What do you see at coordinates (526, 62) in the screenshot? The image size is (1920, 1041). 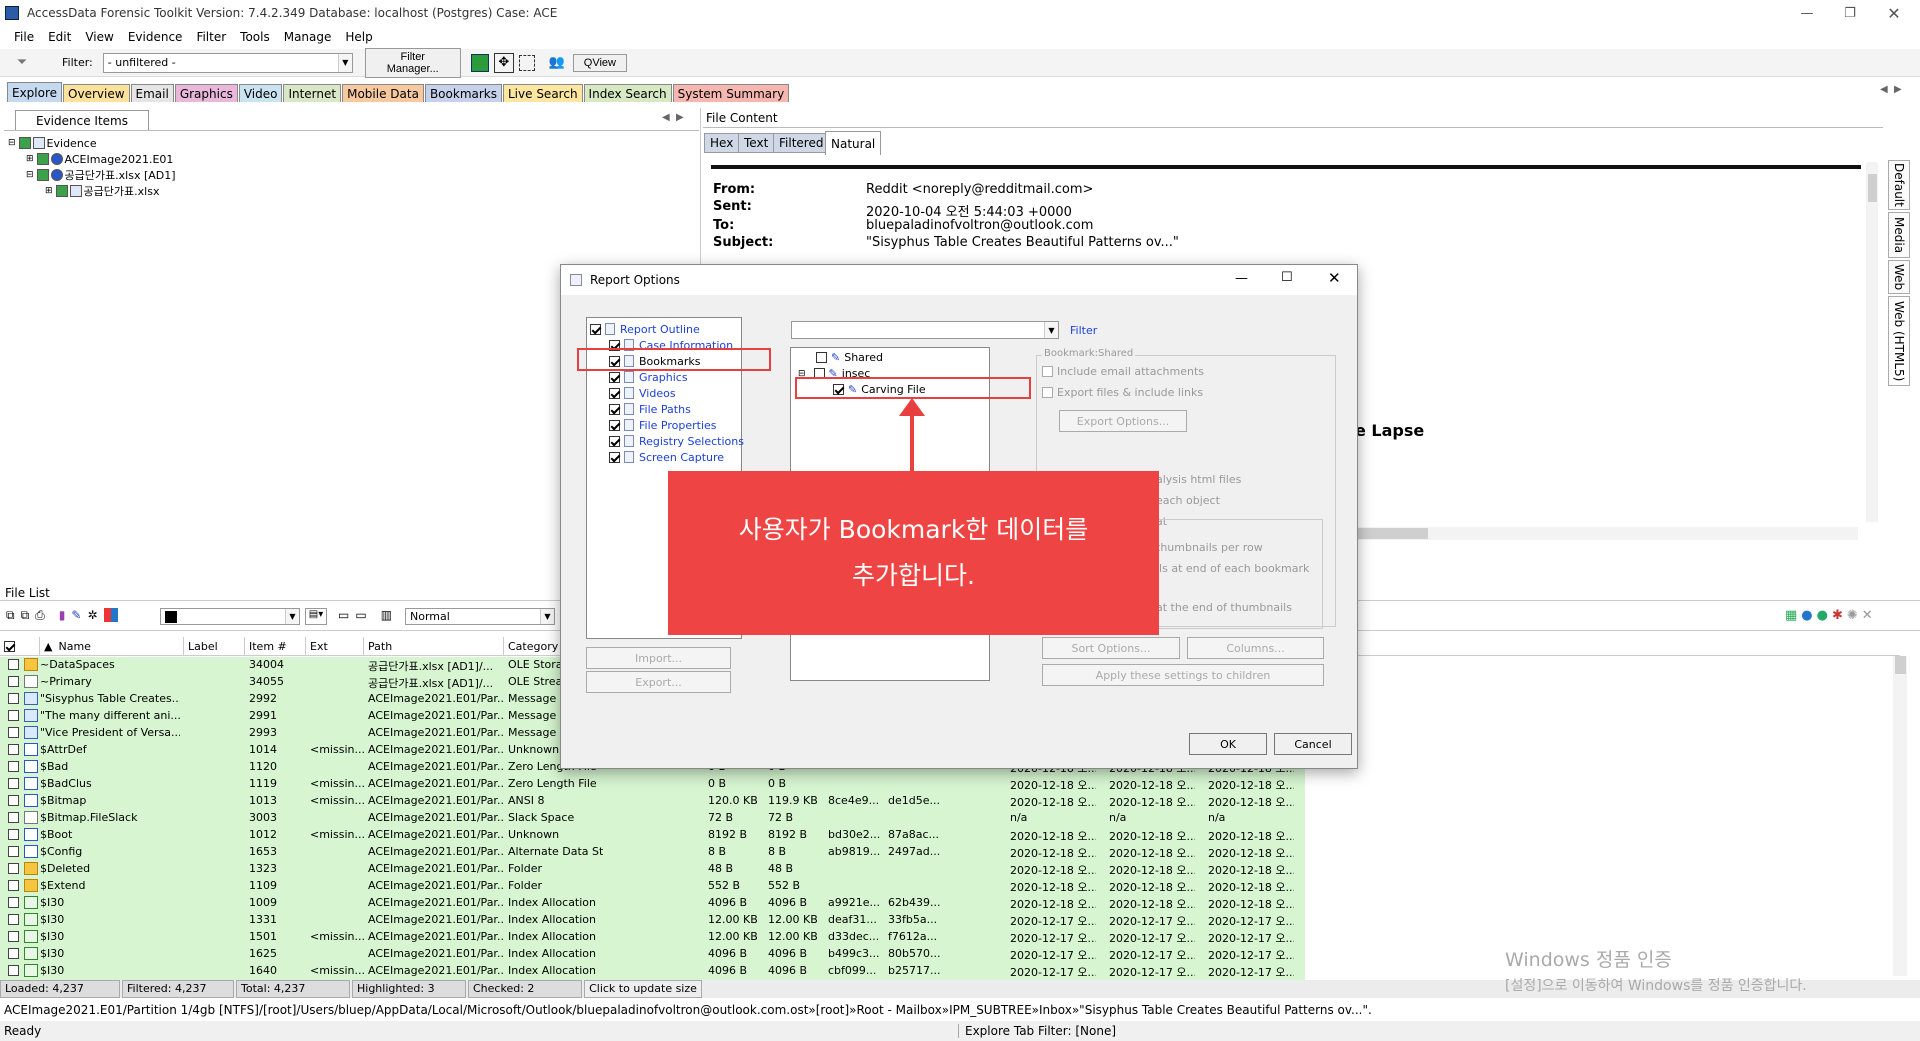 I see `select-region-icon` at bounding box center [526, 62].